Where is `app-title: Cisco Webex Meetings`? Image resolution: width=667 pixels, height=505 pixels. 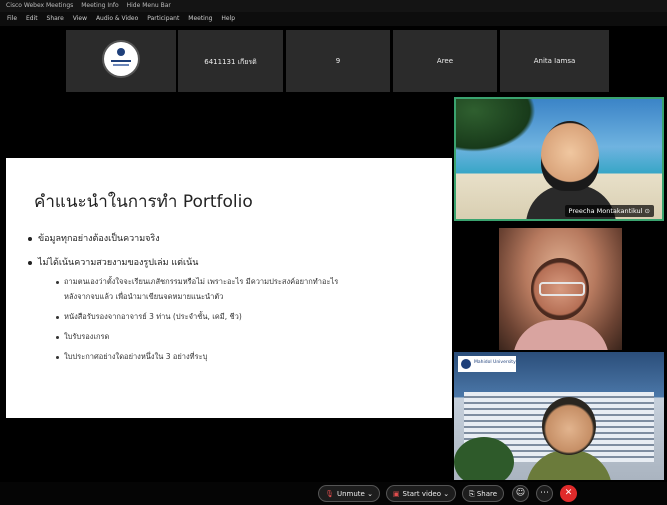
app-title: Cisco Webex Meetings is located at coordinates (40, 5).